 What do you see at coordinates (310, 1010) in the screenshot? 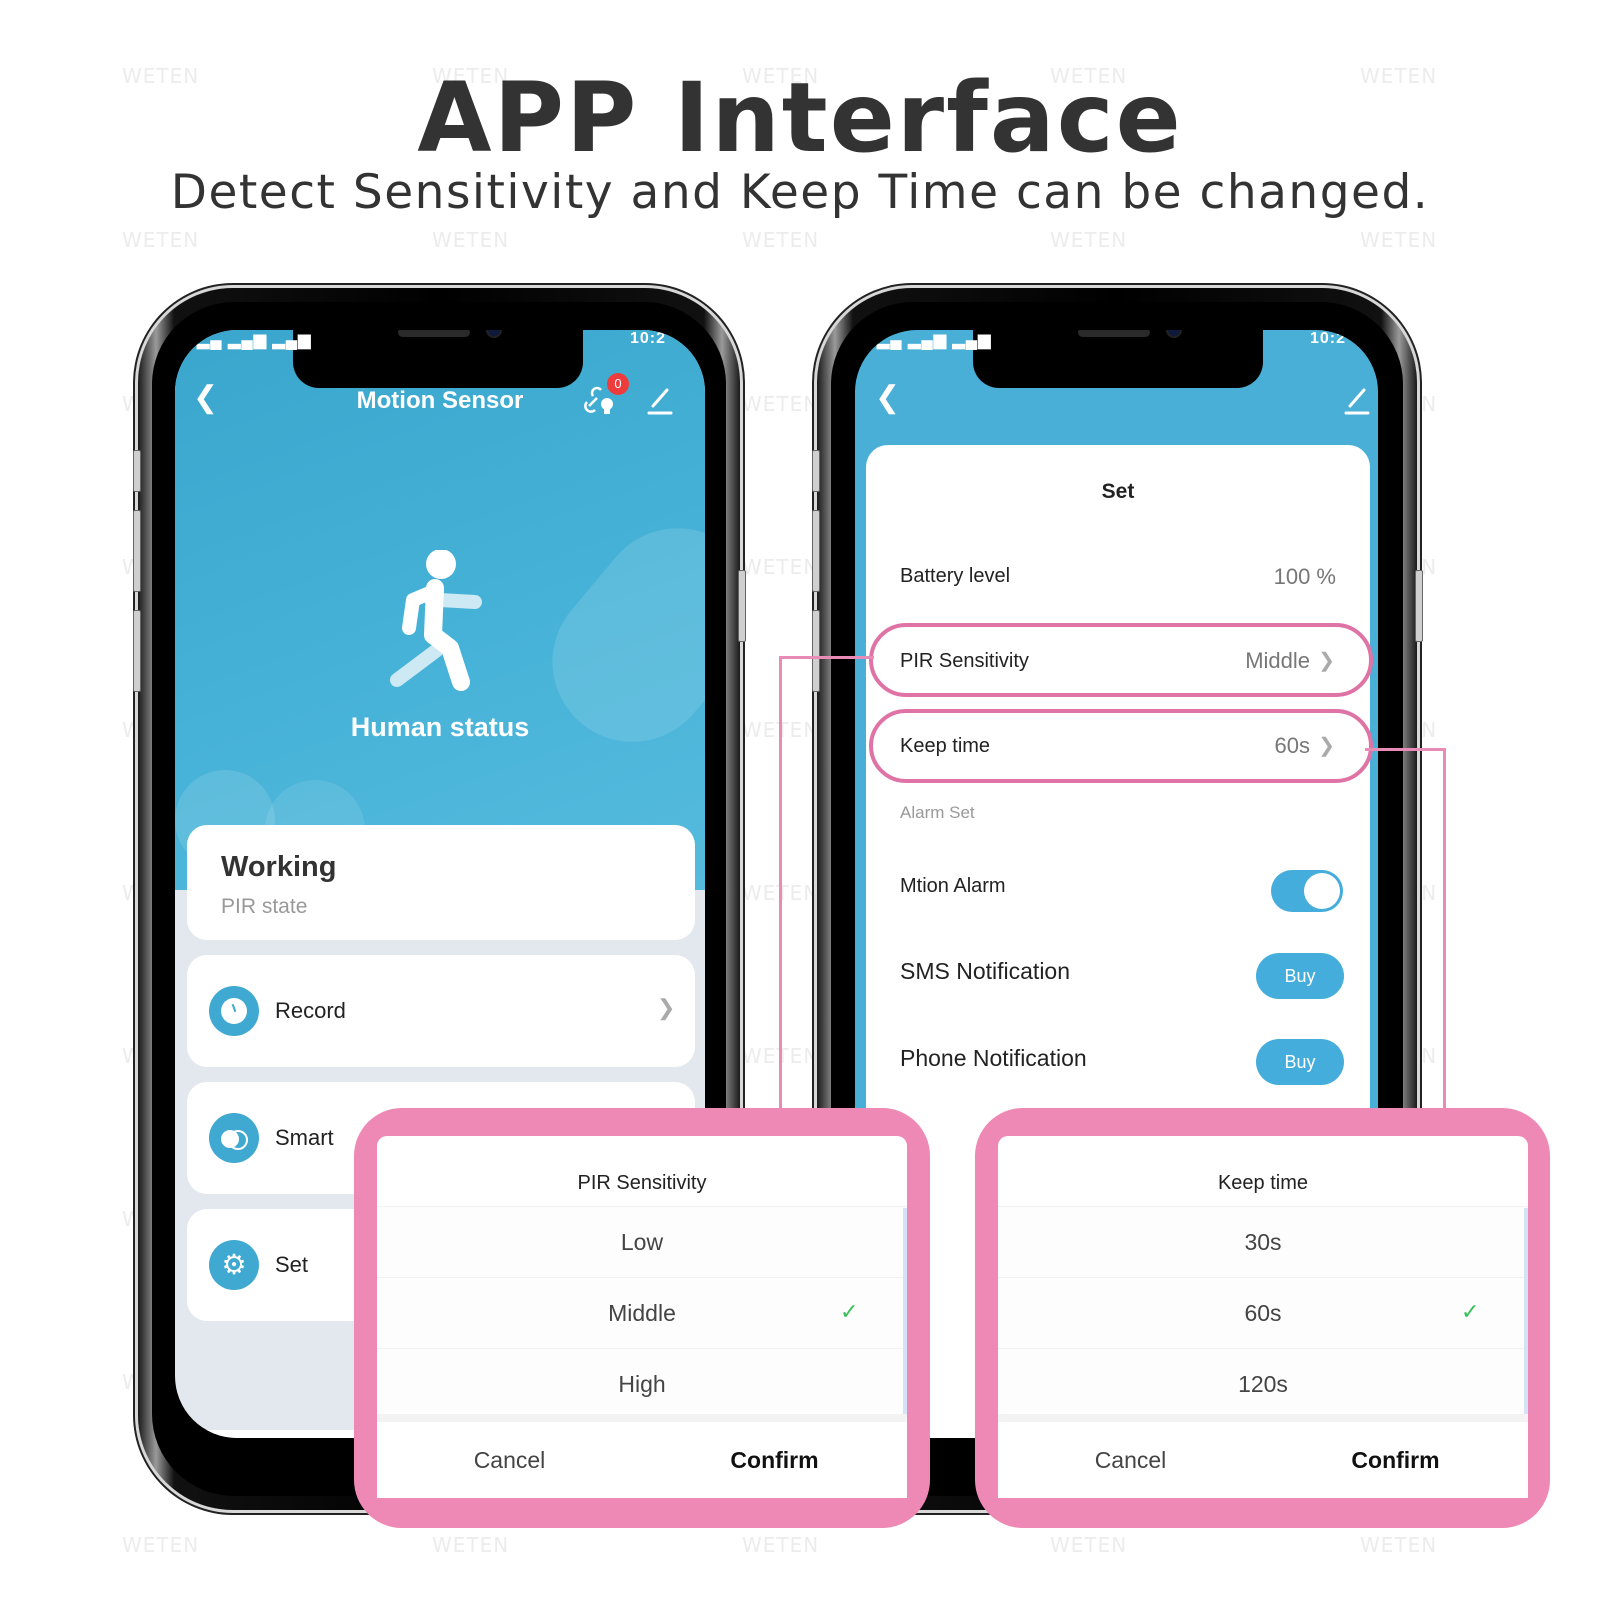
I see `menu-label: Record` at bounding box center [310, 1010].